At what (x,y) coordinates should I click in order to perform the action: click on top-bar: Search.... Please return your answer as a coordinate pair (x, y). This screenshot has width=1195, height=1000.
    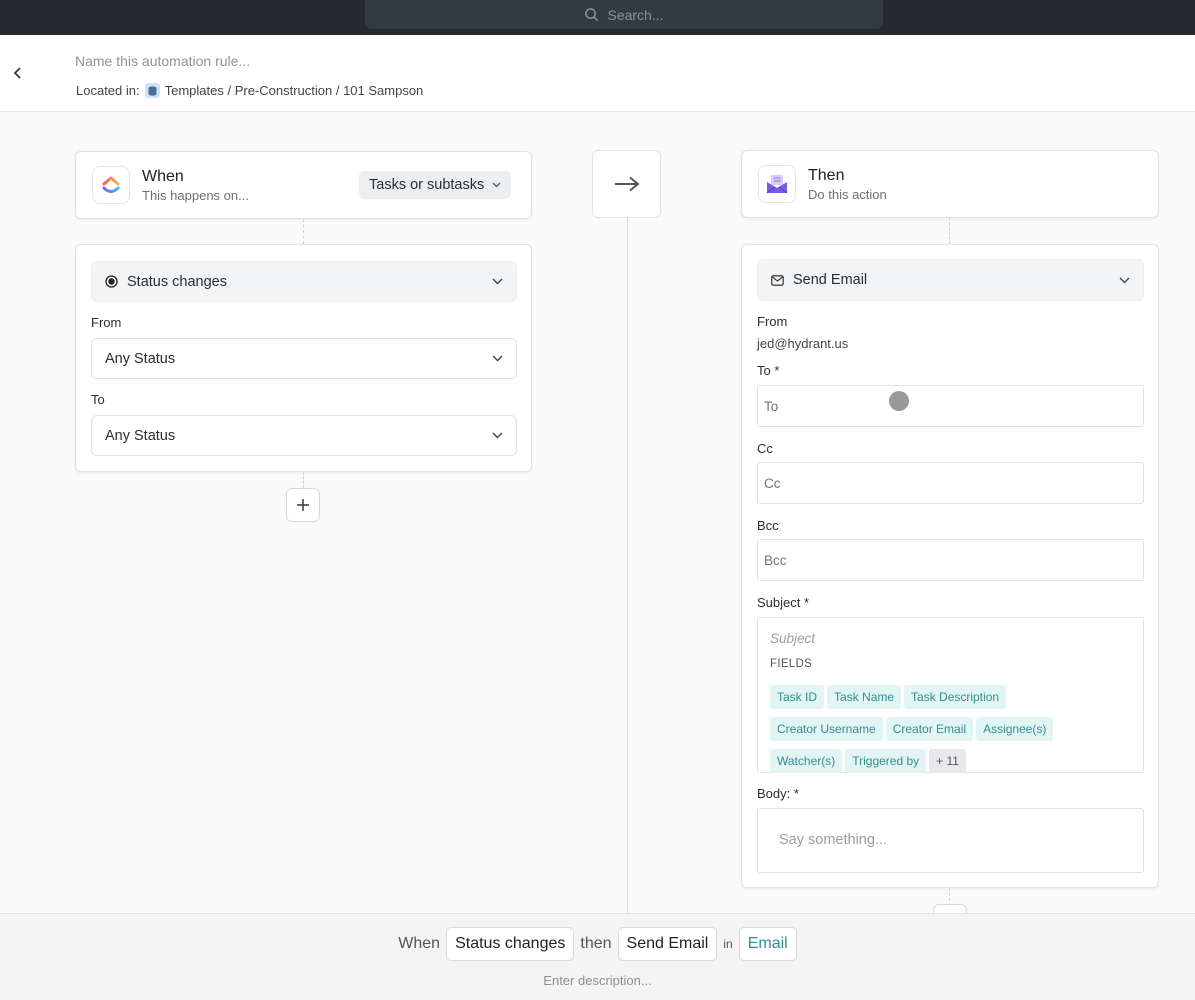
    Looking at the image, I should click on (597, 17).